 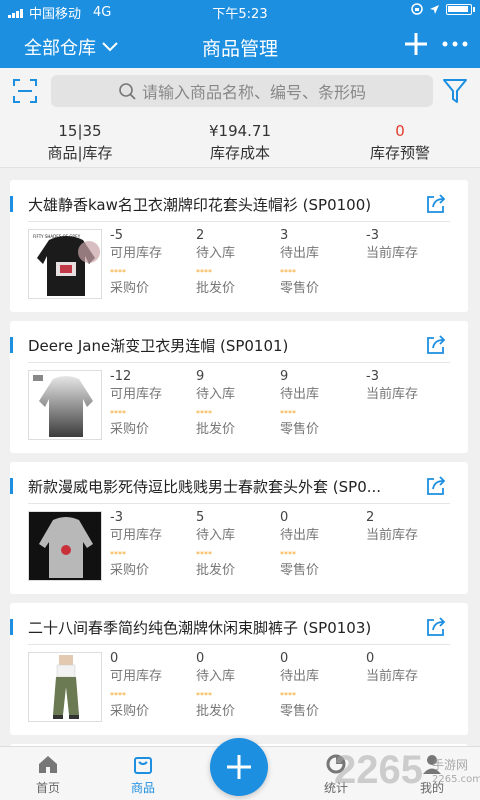 I want to click on stat-outgoing: 3 待出库, so click(x=300, y=244).